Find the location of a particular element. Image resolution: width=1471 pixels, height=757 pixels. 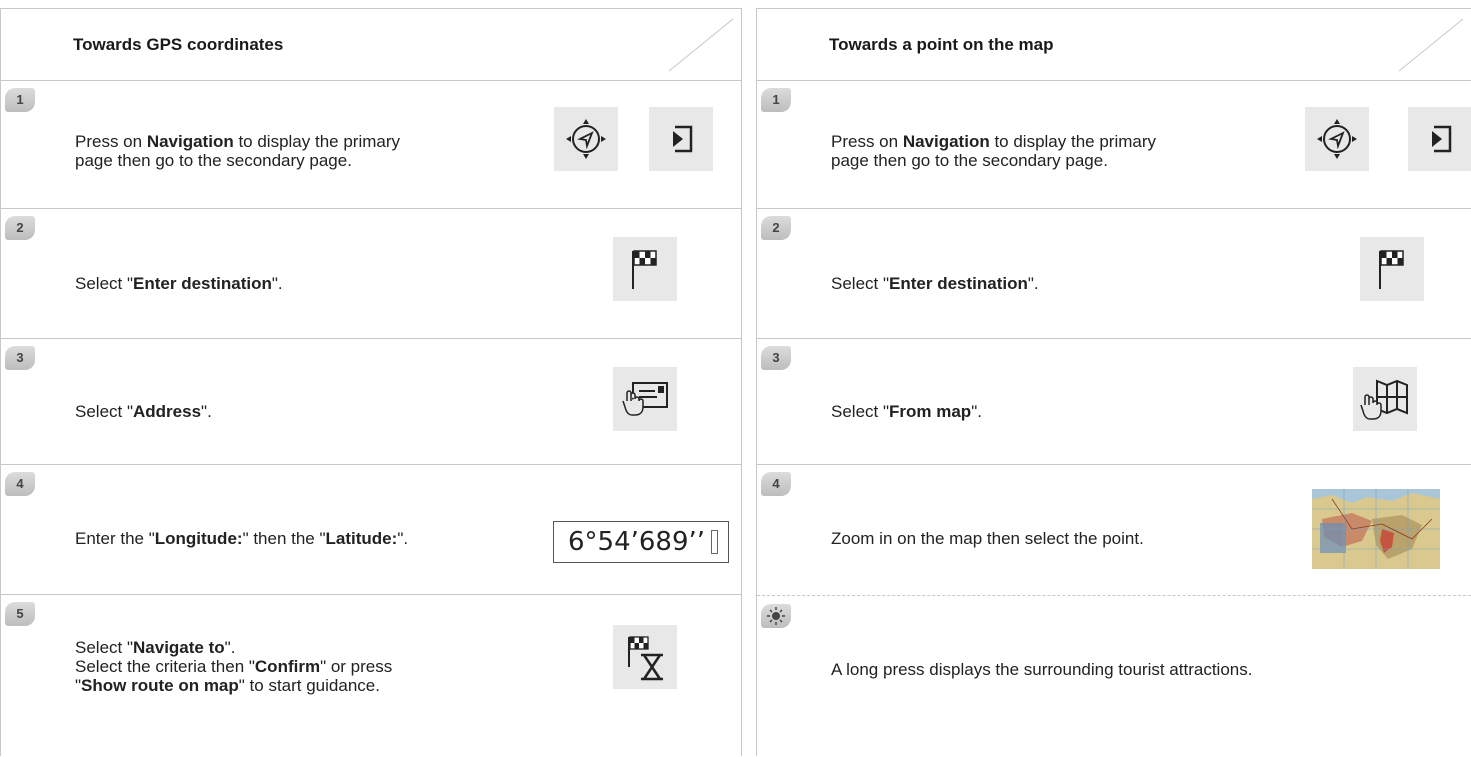

step-3: 3 Select "From map". is located at coordinates (1114, 402).